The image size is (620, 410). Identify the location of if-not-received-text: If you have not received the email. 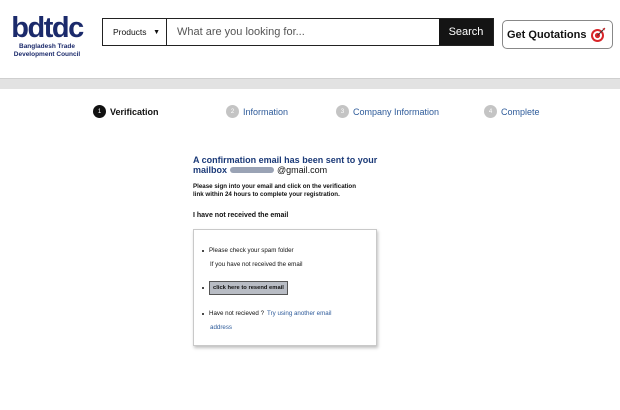
(256, 264).